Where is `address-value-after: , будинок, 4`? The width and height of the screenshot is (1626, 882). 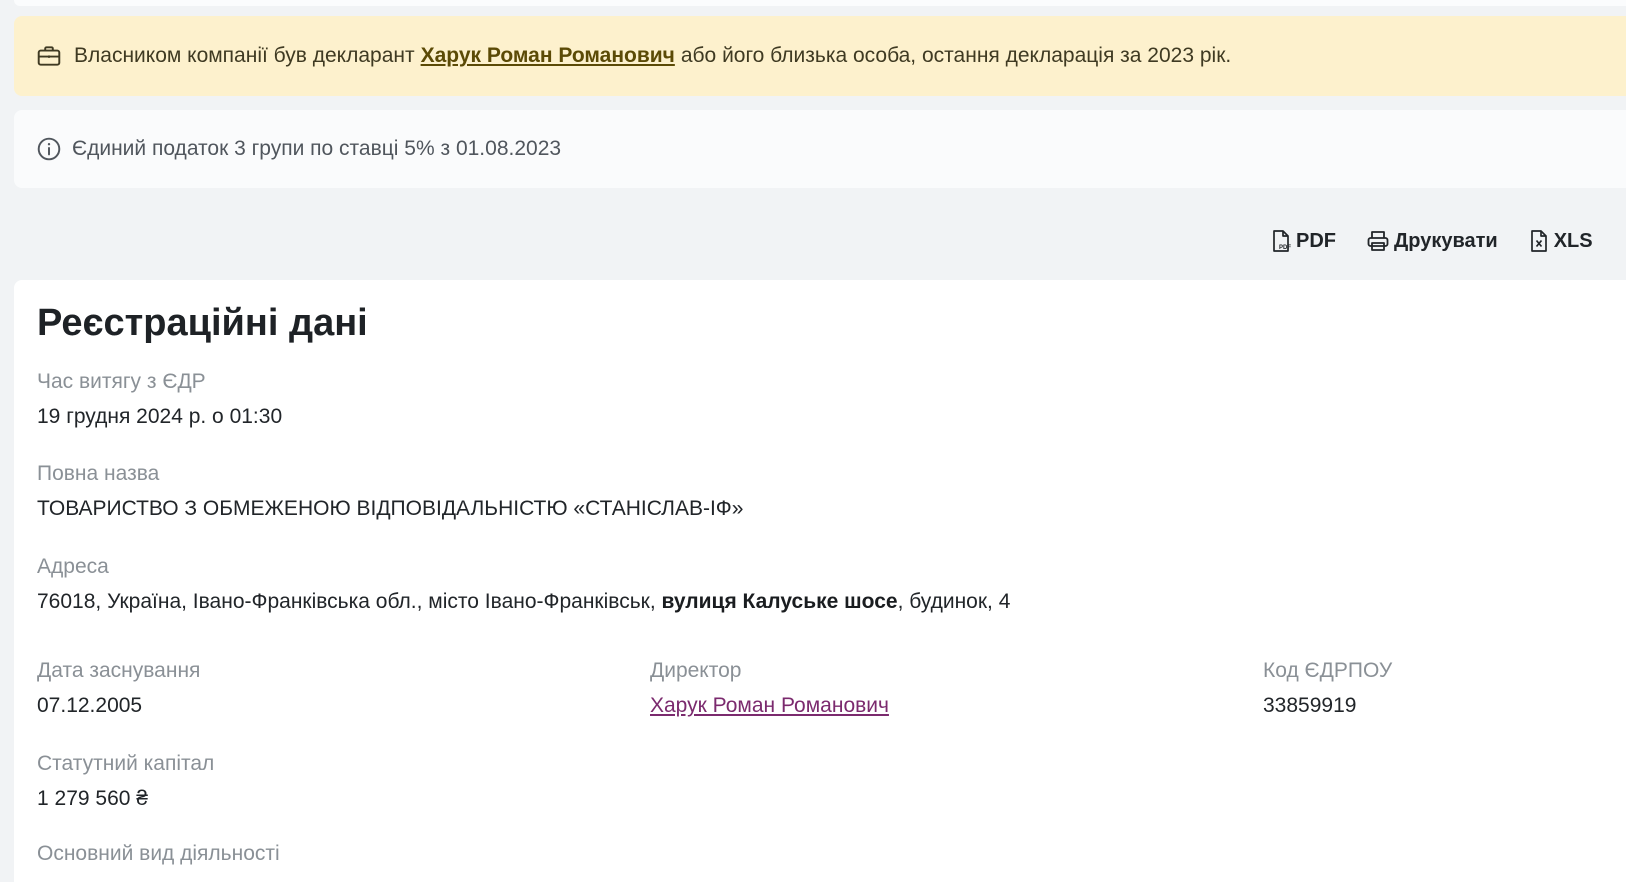 address-value-after: , будинок, 4 is located at coordinates (954, 601).